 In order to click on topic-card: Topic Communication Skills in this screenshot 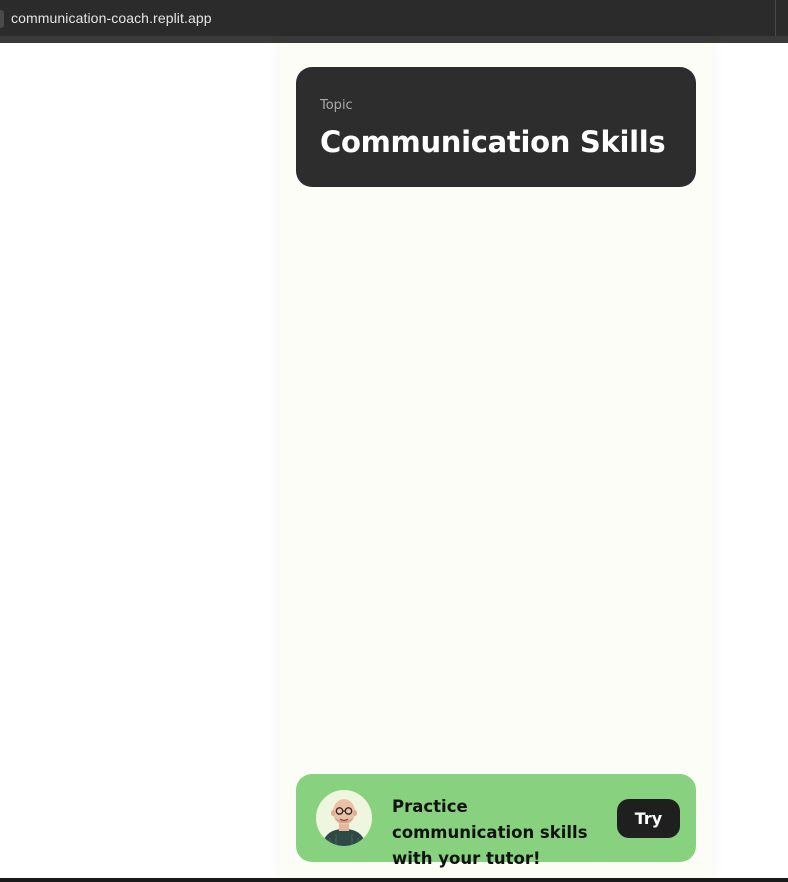, I will do `click(496, 127)`.